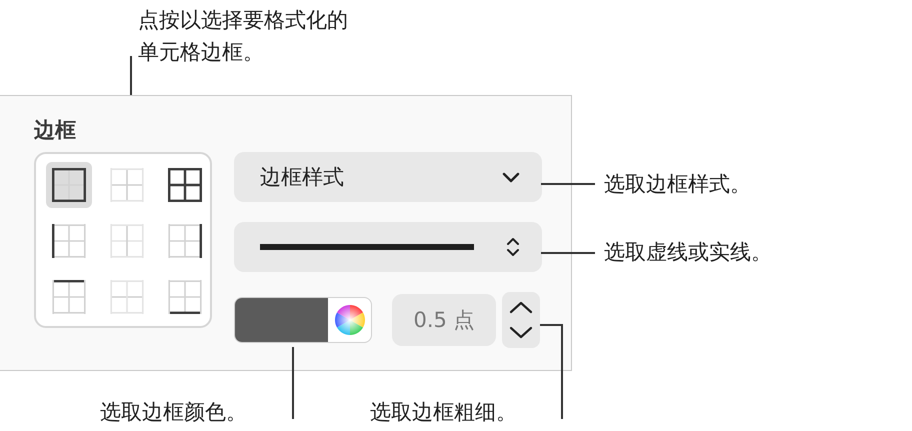  What do you see at coordinates (388, 177) in the screenshot?
I see `border-style-dropdown: 边框样式` at bounding box center [388, 177].